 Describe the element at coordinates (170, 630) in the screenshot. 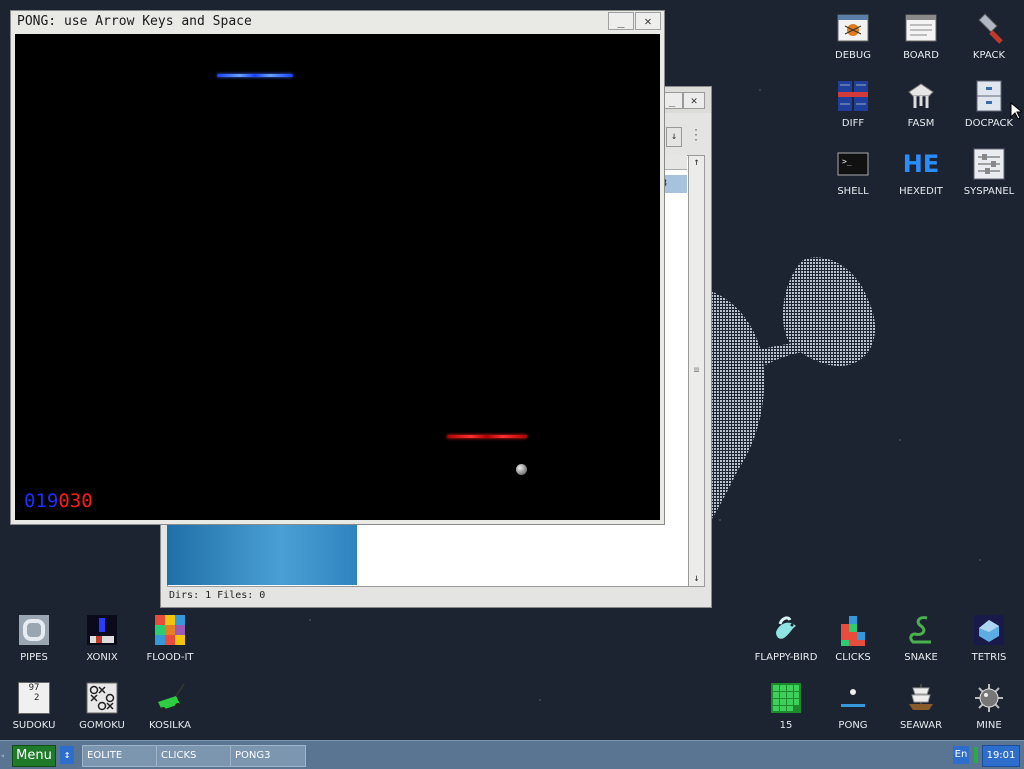

I see `flood-it-icon` at that location.